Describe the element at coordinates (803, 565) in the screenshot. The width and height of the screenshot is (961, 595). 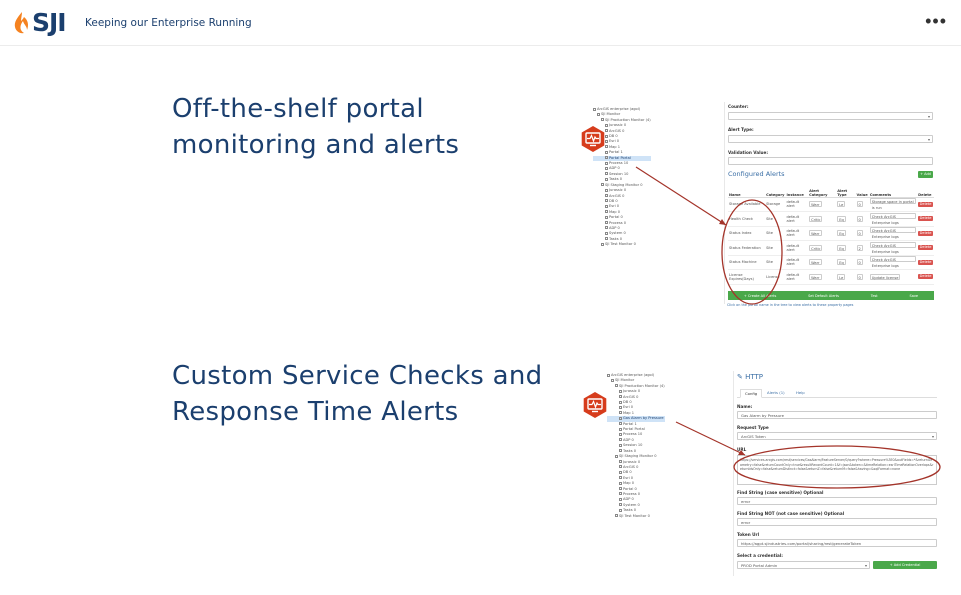
I see `credential-select: PROD Portal Admin` at that location.